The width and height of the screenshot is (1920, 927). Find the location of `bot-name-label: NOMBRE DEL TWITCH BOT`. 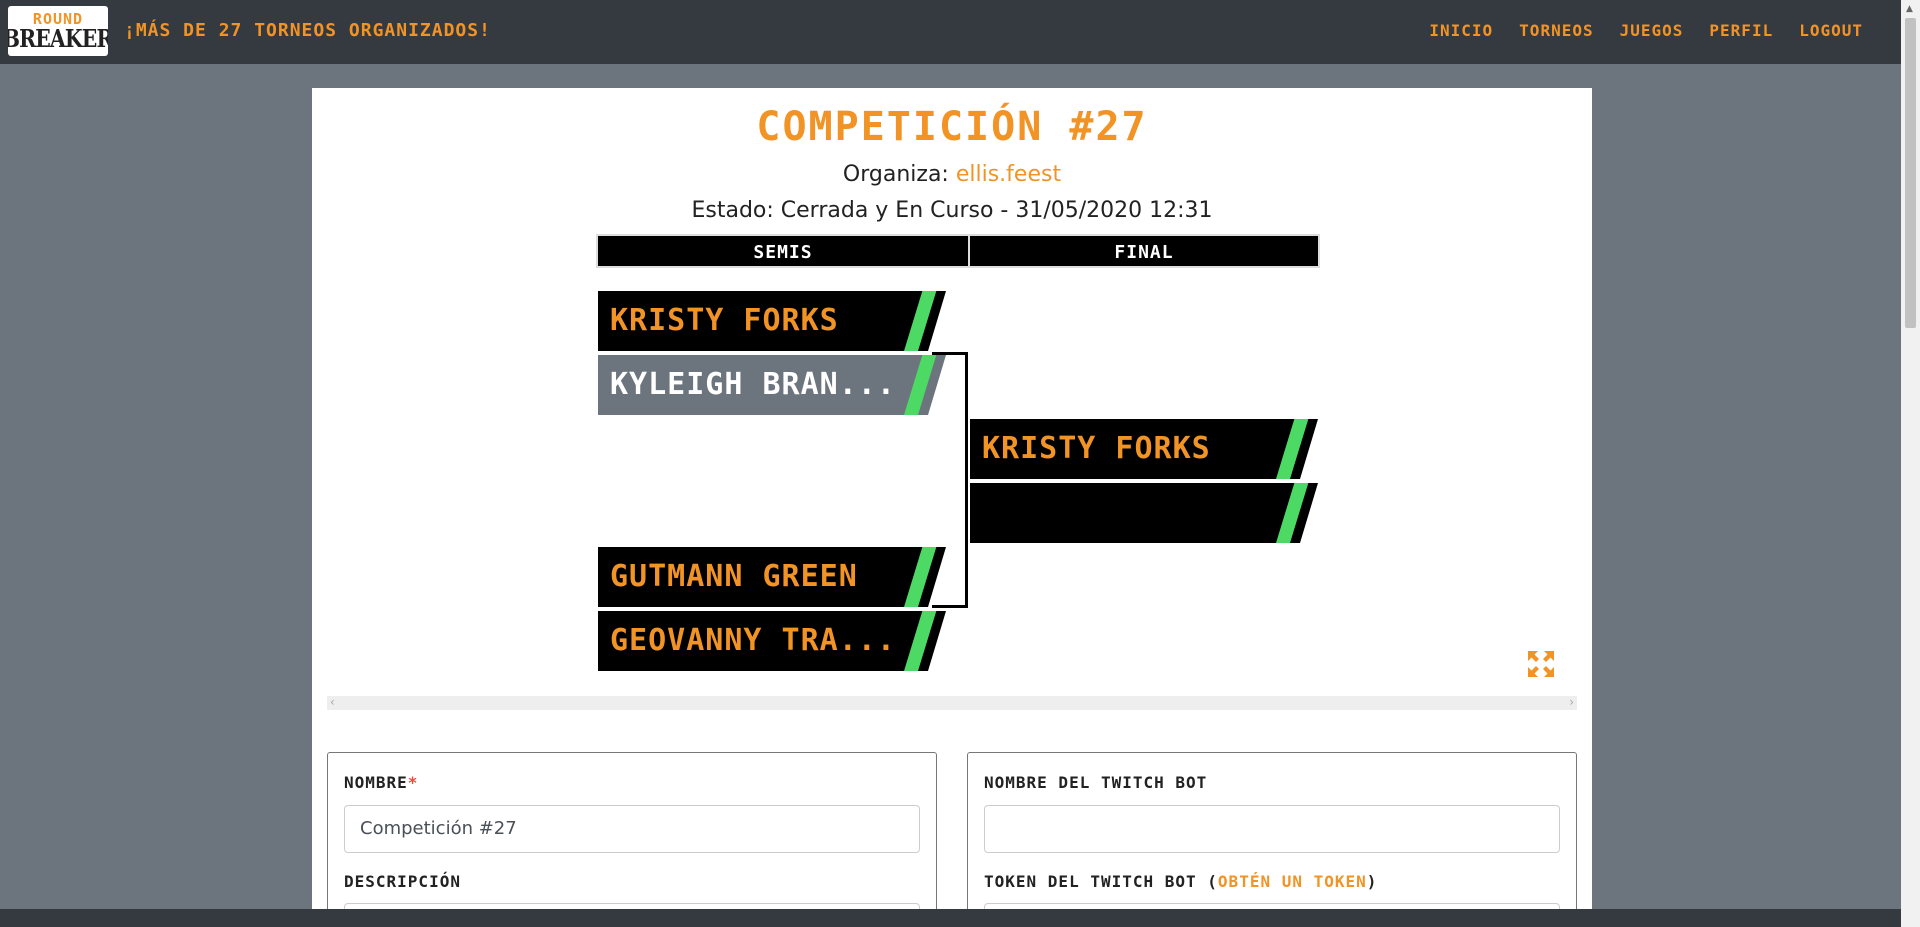

bot-name-label: NOMBRE DEL TWITCH BOT is located at coordinates (1096, 782).